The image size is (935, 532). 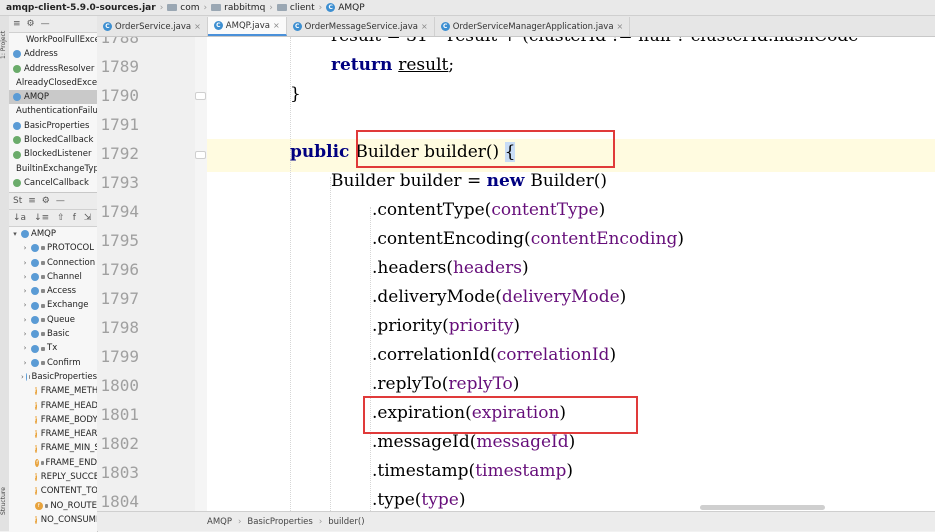 I want to click on horizontal-scrollbar, so click(x=762, y=507).